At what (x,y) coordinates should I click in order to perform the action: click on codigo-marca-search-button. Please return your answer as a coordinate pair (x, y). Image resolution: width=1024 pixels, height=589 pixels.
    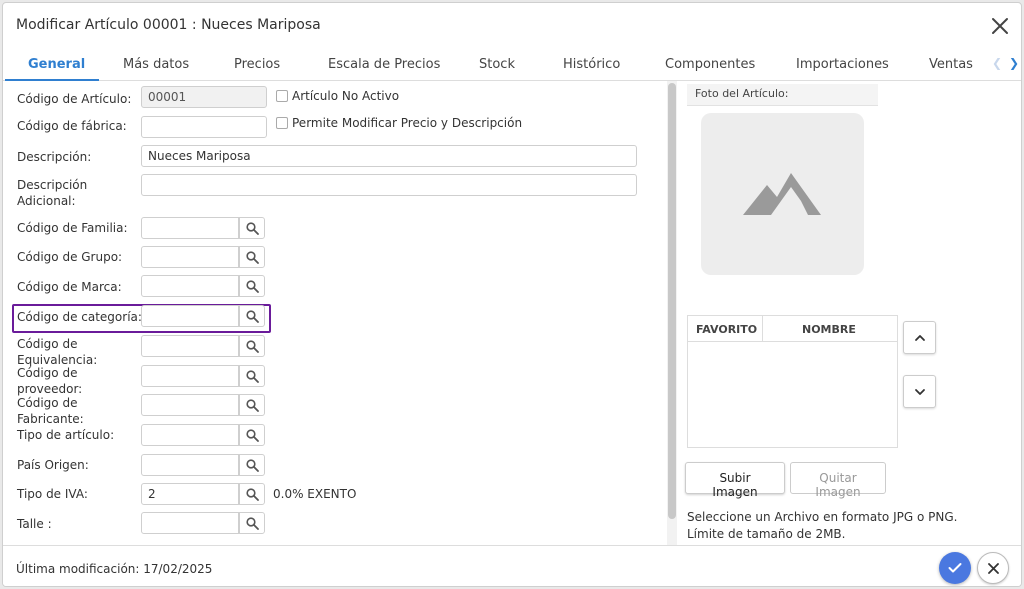
    Looking at the image, I should click on (252, 286).